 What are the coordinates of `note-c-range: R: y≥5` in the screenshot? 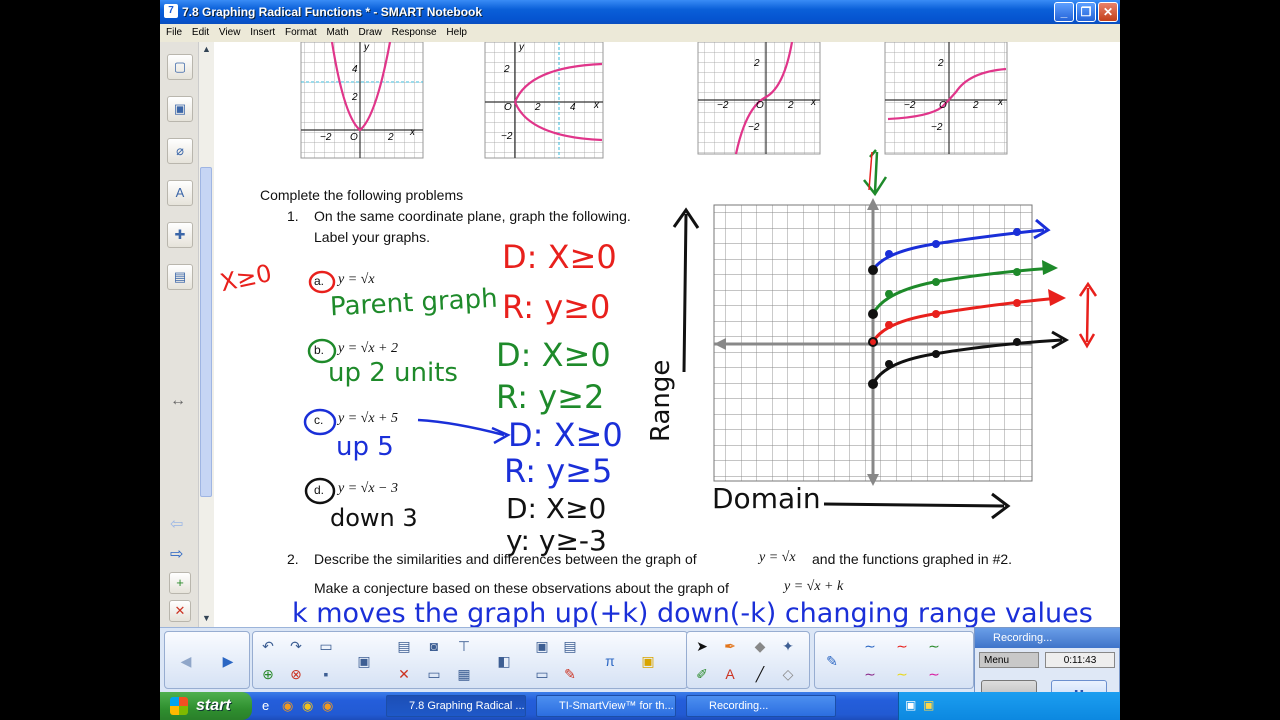 It's located at (558, 471).